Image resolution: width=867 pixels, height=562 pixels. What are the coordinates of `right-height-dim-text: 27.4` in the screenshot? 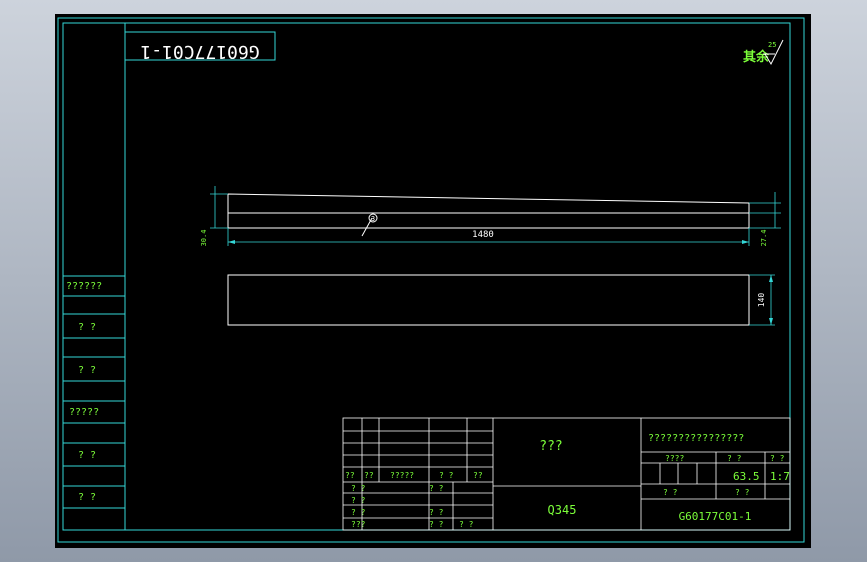 It's located at (764, 238).